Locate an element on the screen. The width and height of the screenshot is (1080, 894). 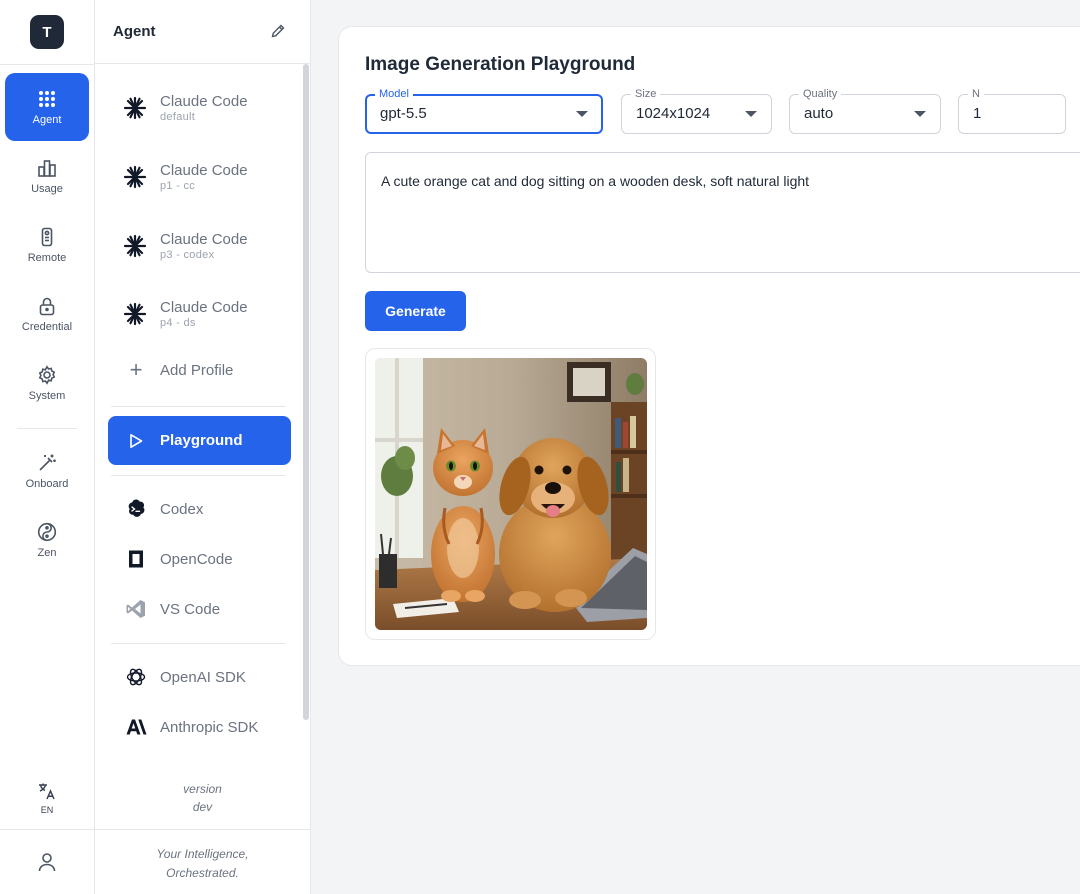
rail-item-remote: Remote is located at coordinates (47, 245).